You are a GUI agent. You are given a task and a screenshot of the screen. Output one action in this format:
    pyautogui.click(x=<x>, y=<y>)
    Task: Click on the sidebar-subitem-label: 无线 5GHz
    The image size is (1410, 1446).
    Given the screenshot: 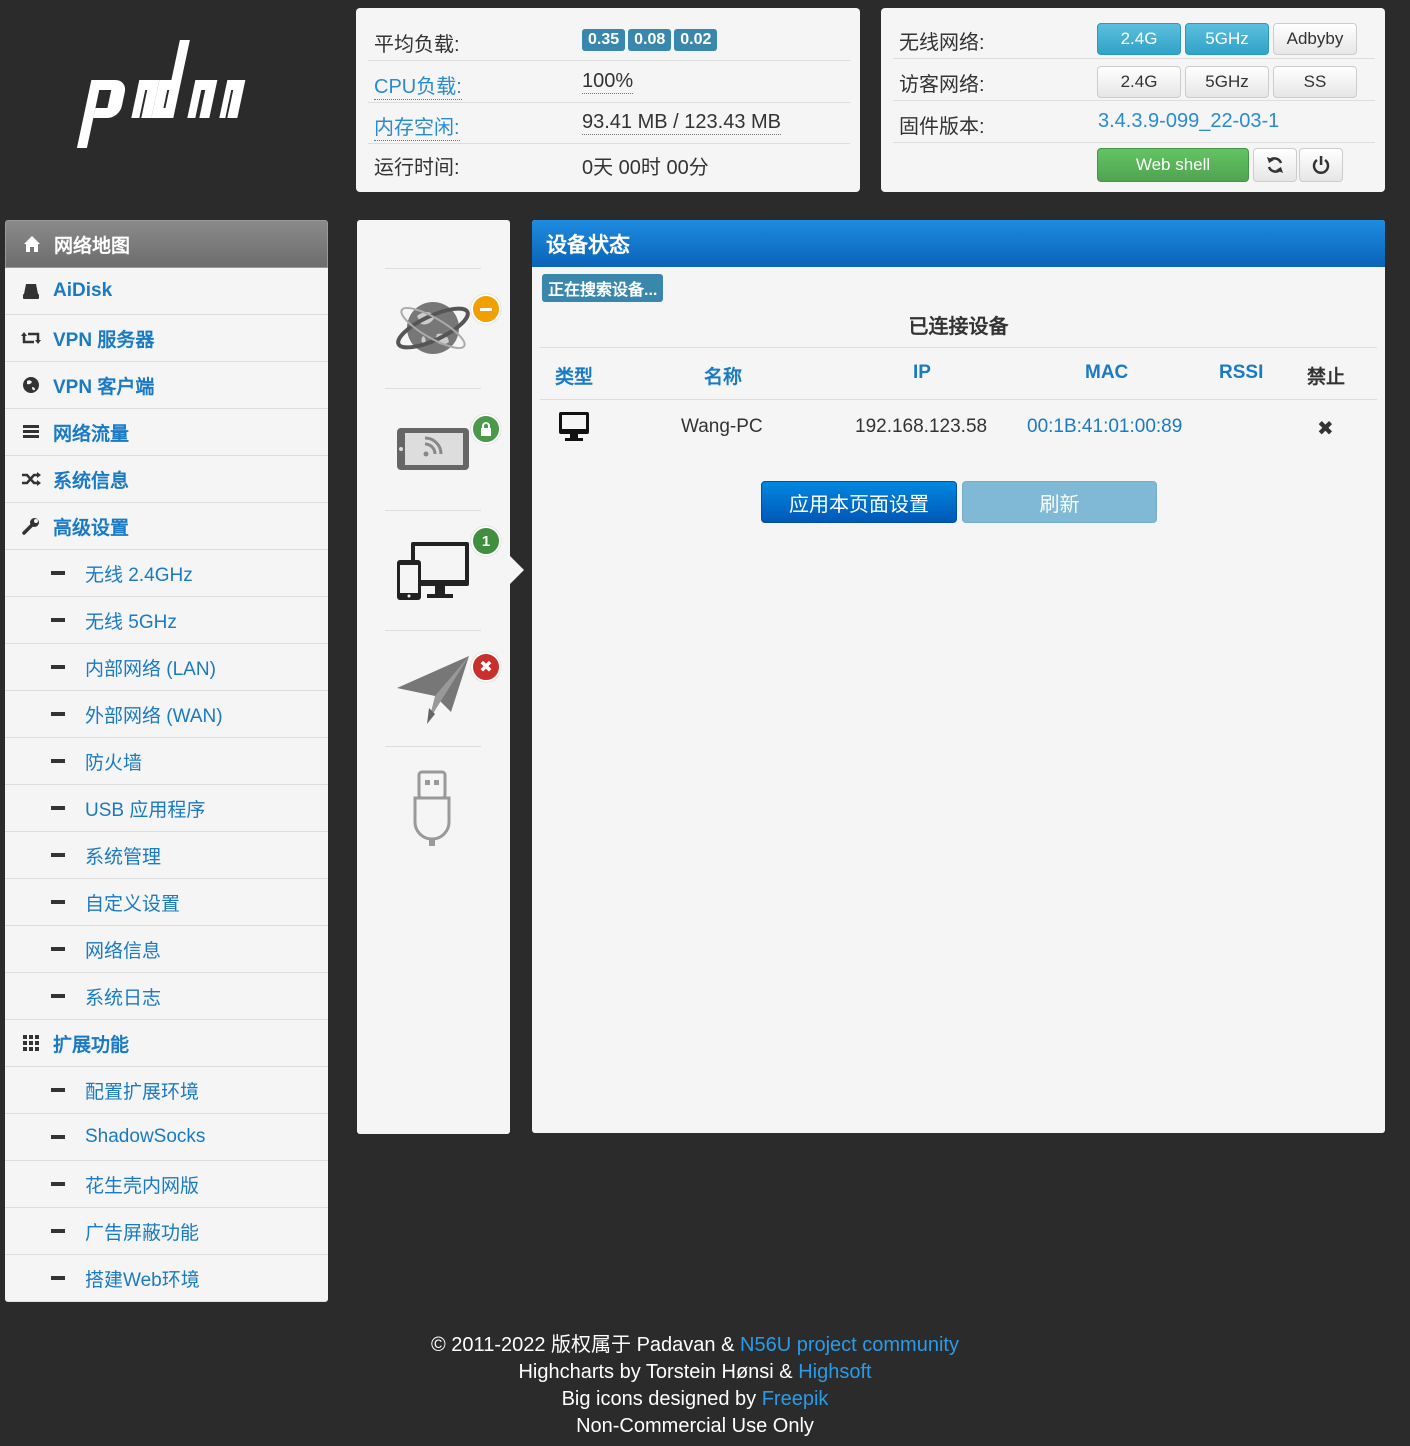 What is the action you would take?
    pyautogui.click(x=131, y=622)
    